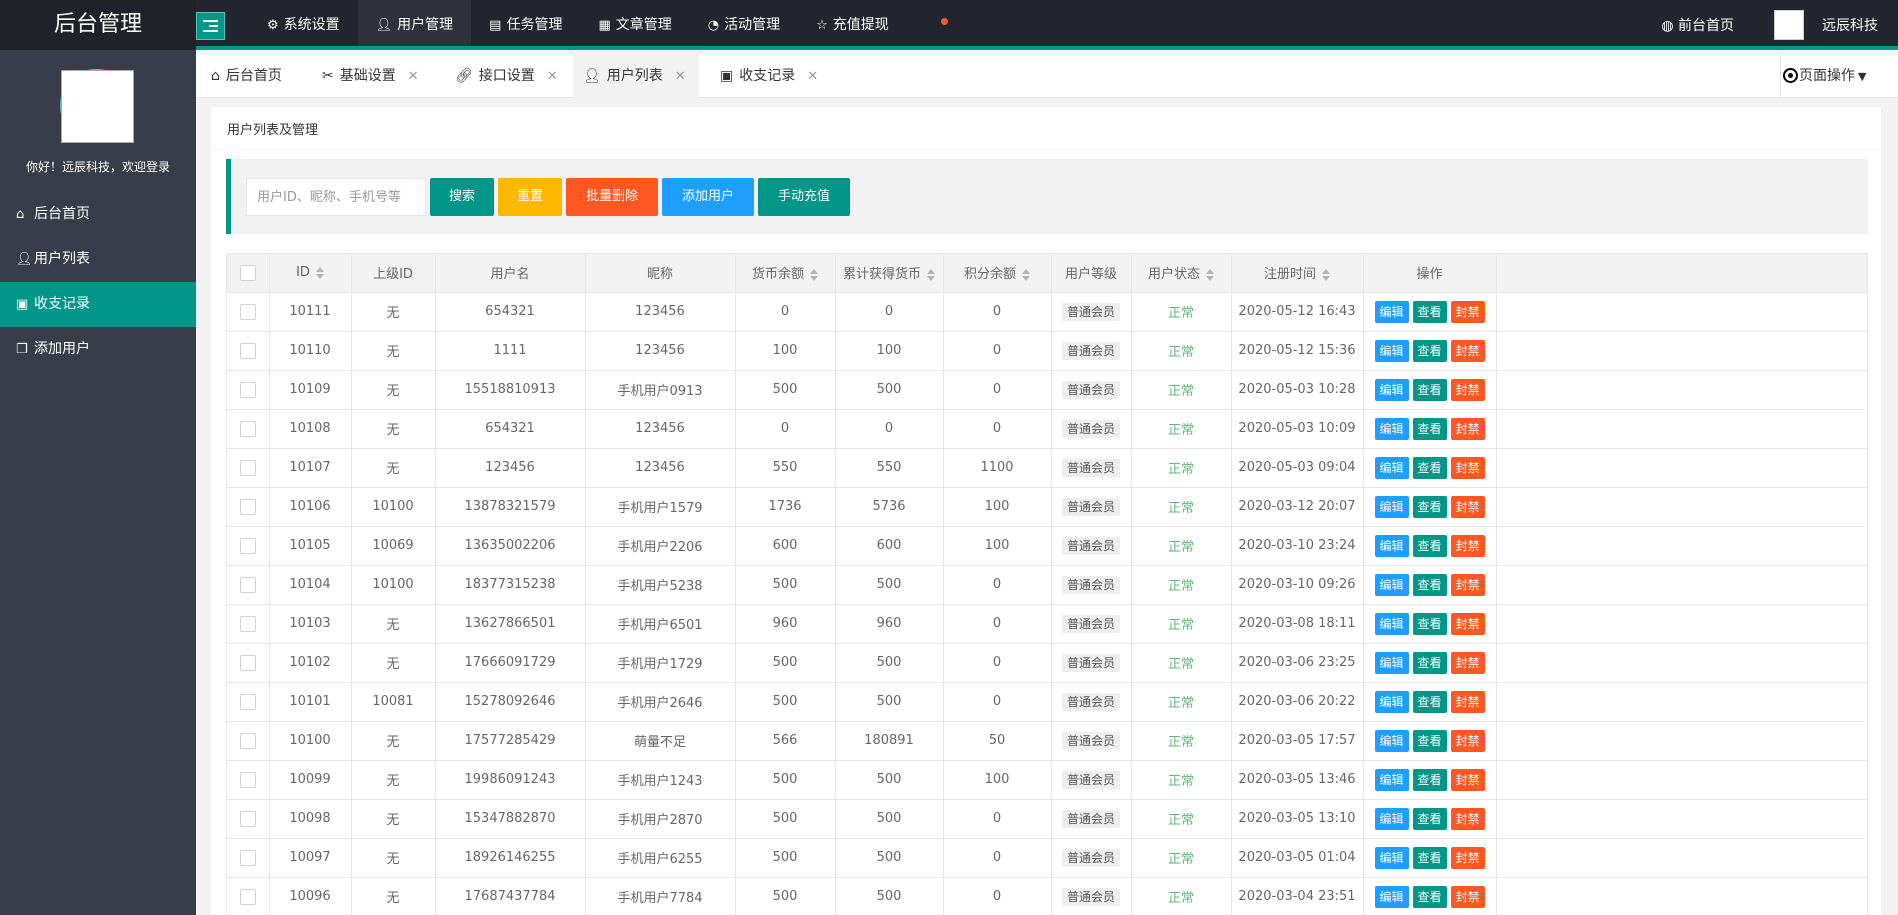 This screenshot has width=1898, height=915. I want to click on tab-dashboard: ⌂ 后台首页, so click(246, 76).